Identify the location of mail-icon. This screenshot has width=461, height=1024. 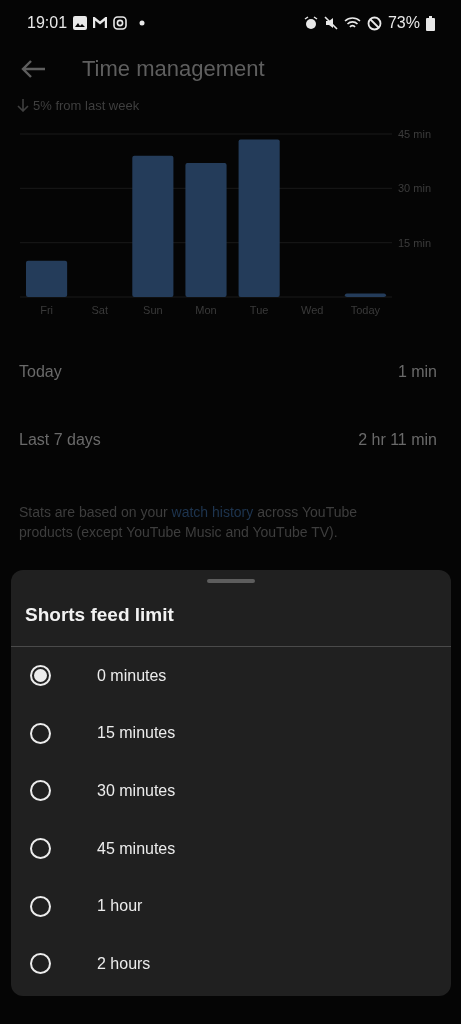
(100, 23).